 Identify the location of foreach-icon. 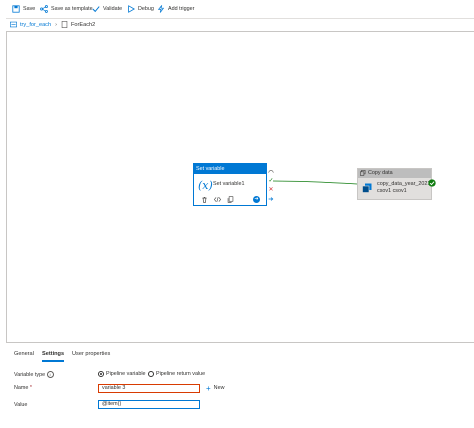
(64, 24).